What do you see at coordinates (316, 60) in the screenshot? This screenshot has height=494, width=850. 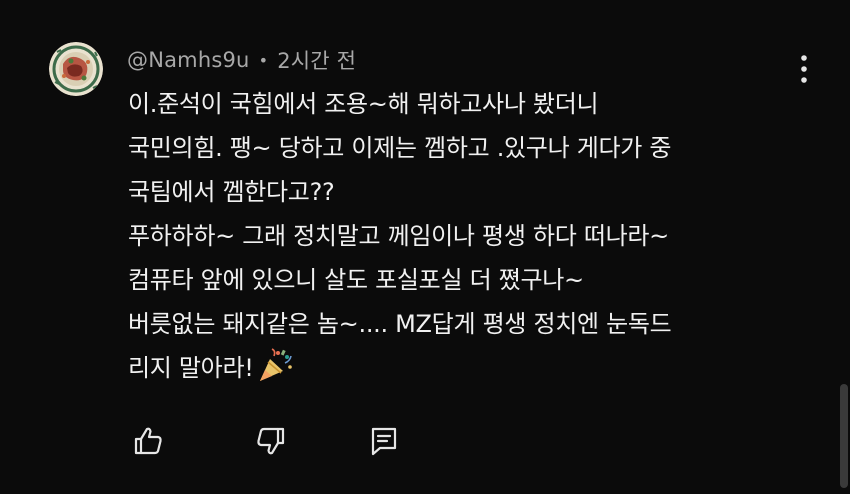 I see `comment-timestamp: 2시간 전` at bounding box center [316, 60].